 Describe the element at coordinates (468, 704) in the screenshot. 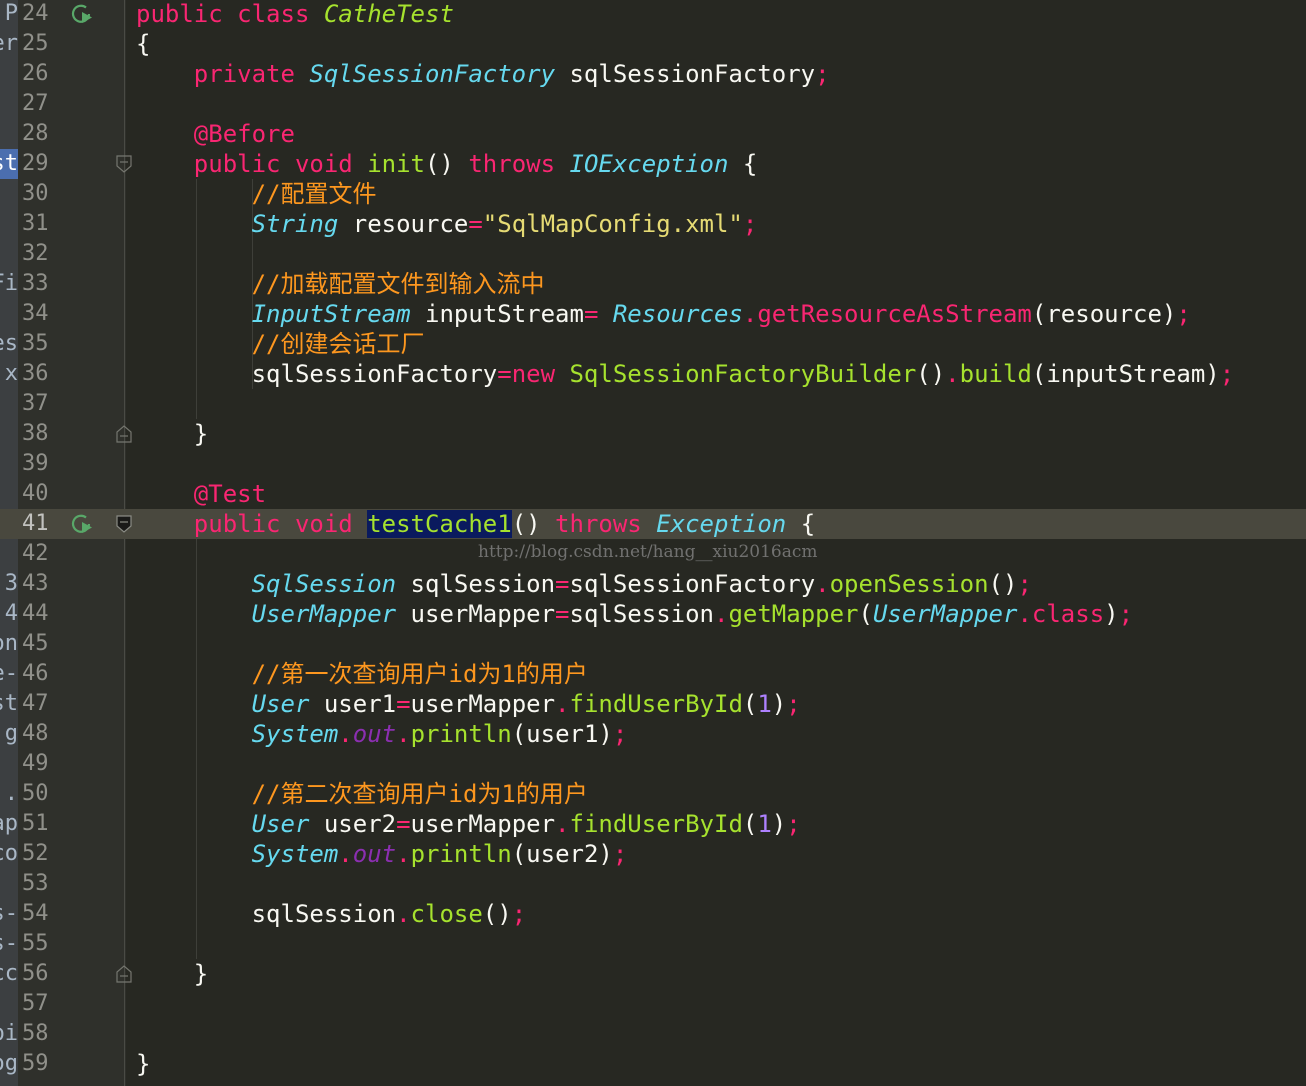

I see `code-text: User user1=userMapper.findUserById(1);` at that location.